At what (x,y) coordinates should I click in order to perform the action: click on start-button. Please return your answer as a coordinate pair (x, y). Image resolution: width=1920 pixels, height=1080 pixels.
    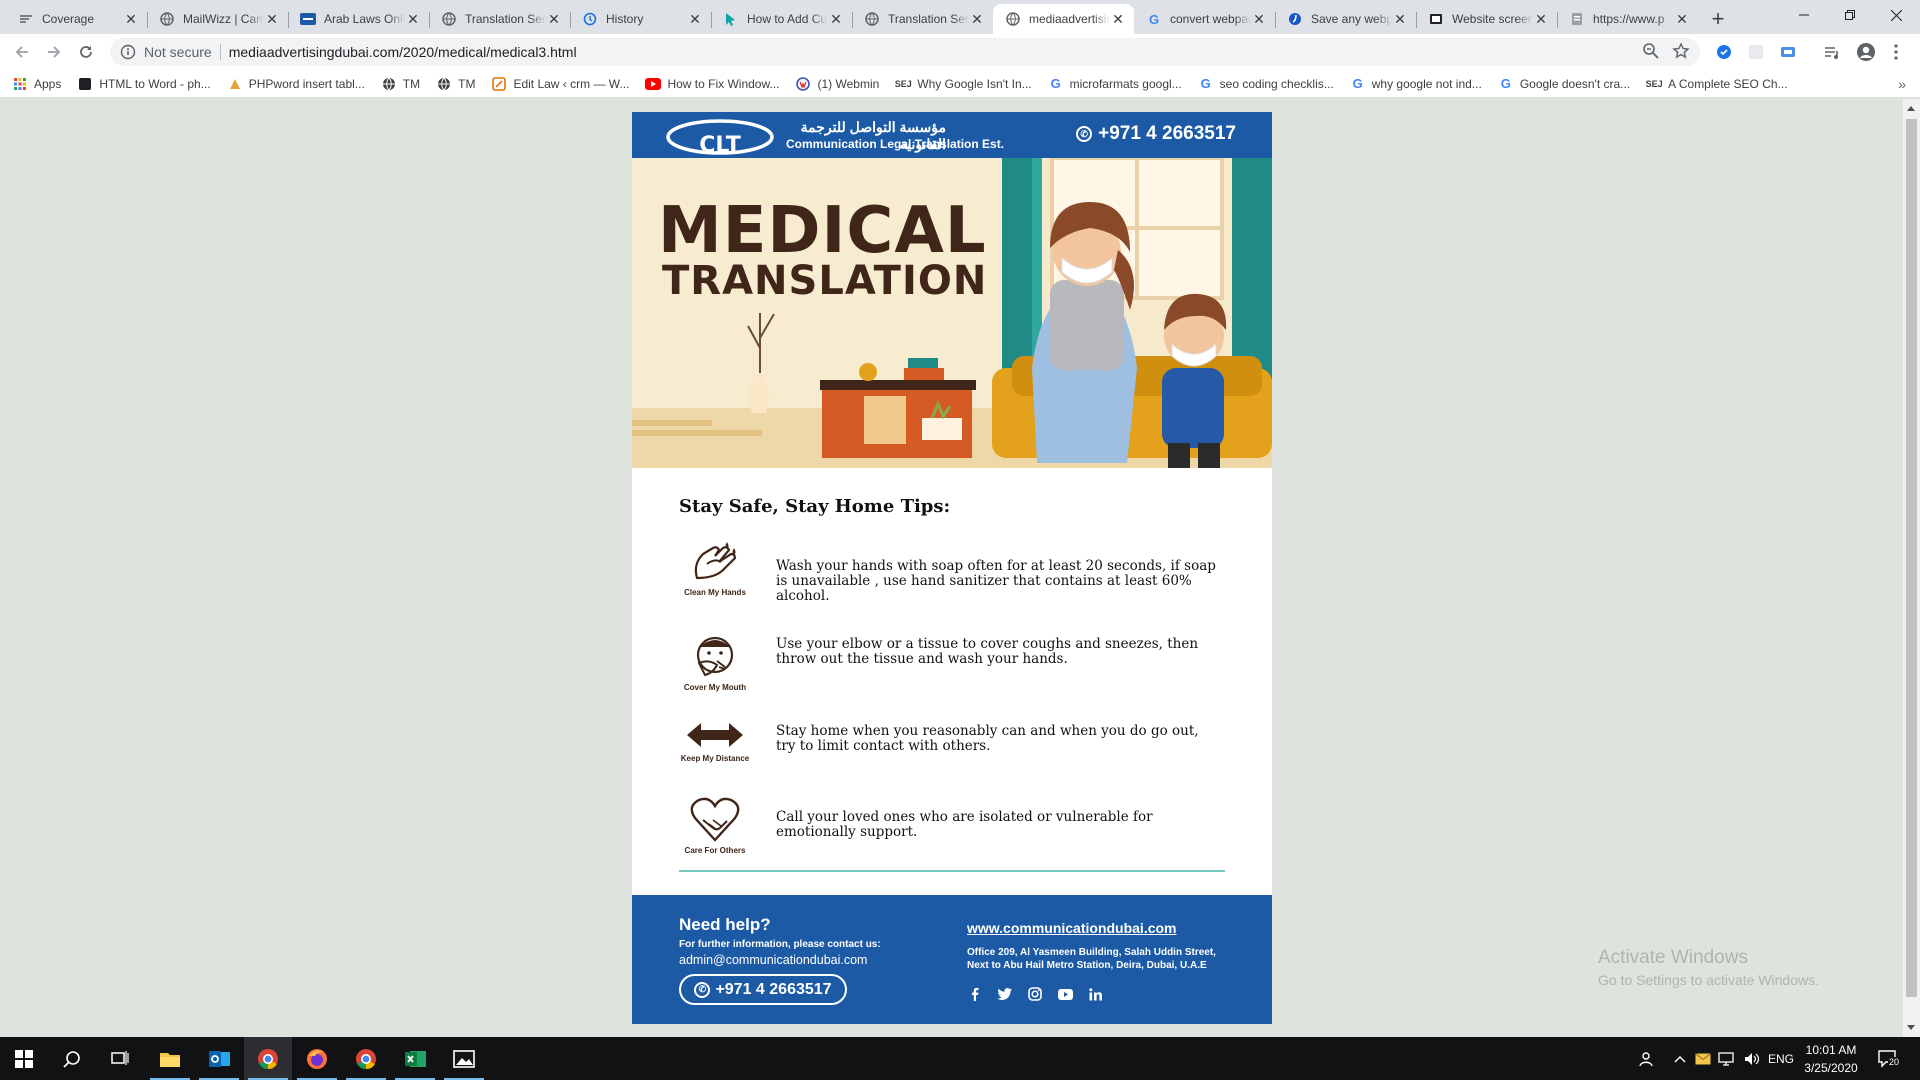
    Looking at the image, I should click on (24, 1058).